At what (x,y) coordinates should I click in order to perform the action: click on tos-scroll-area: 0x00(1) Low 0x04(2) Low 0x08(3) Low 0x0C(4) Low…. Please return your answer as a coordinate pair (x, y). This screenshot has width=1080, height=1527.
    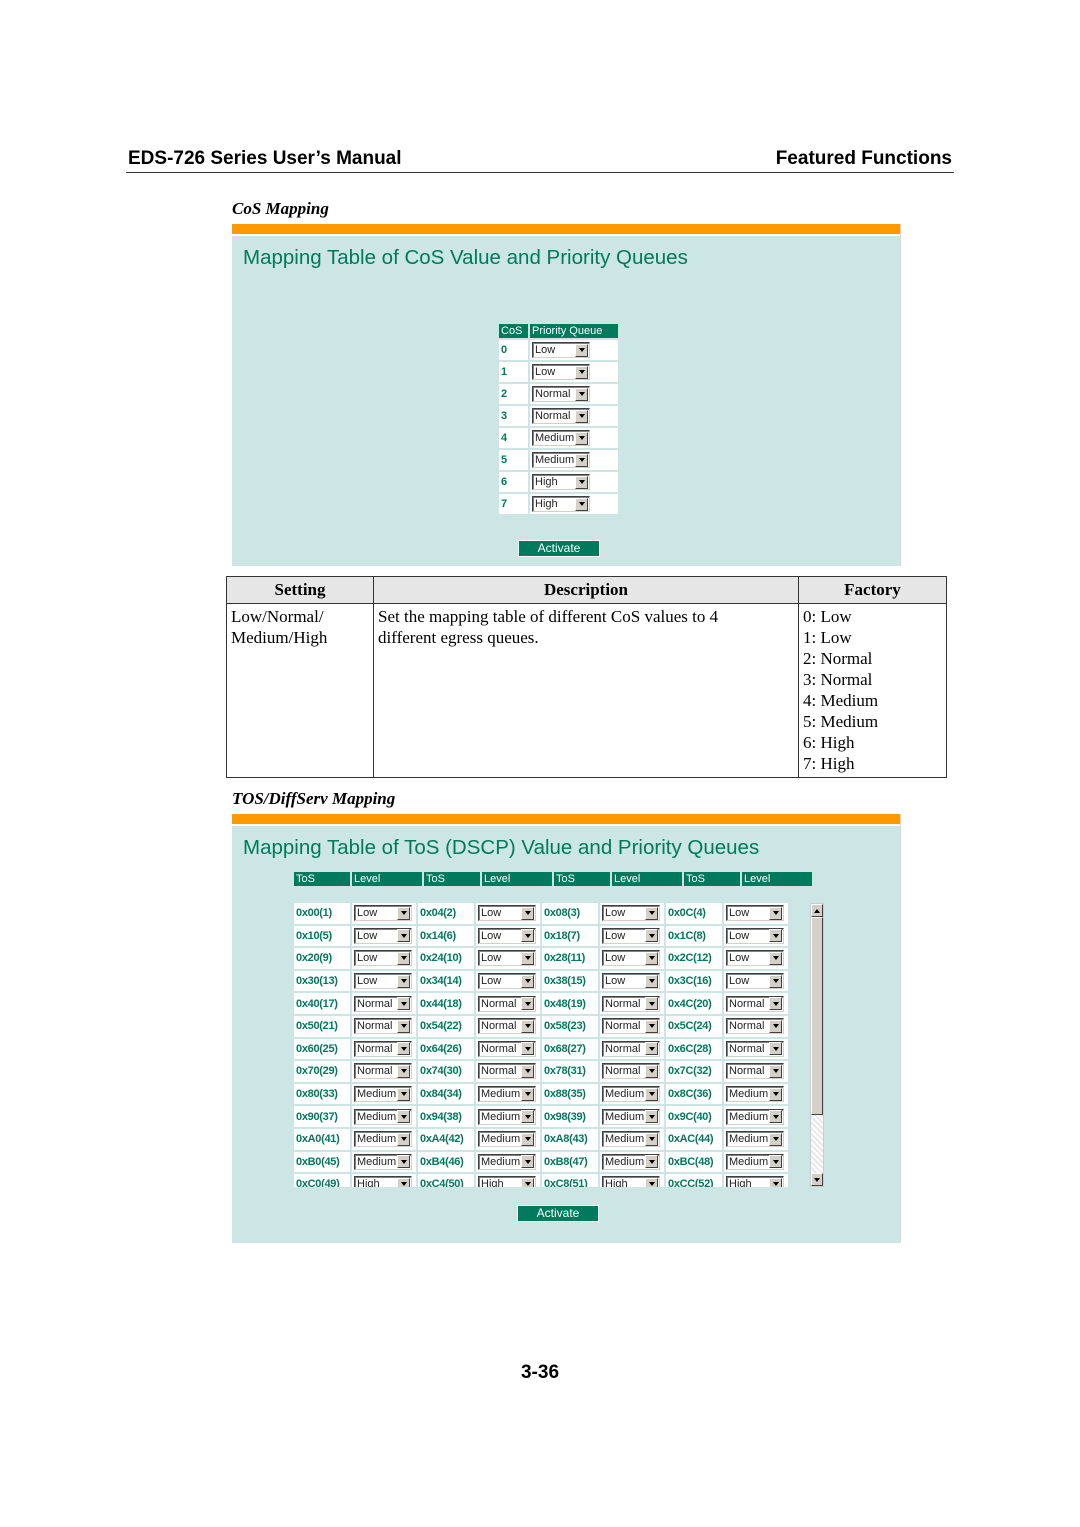
    Looking at the image, I should click on (558, 1044).